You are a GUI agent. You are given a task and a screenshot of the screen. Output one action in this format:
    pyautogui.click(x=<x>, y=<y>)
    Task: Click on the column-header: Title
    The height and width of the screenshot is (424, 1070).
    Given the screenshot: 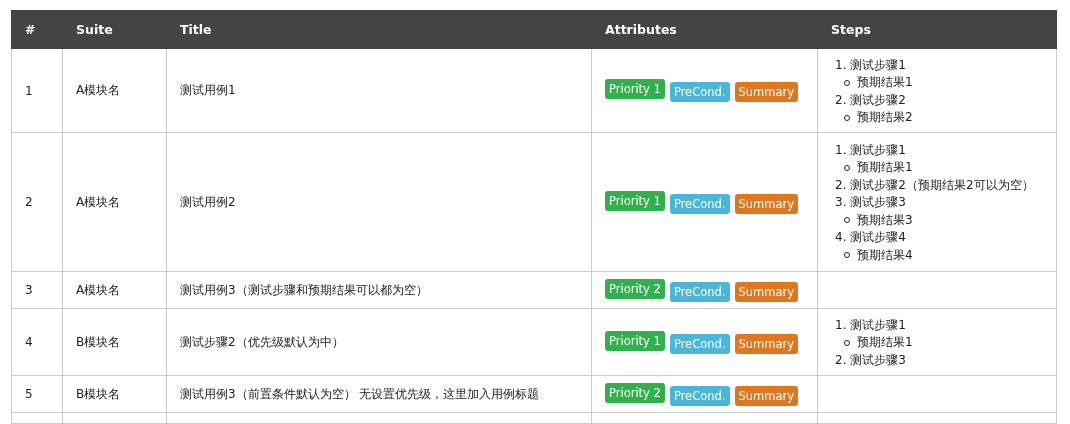 What is the action you would take?
    pyautogui.click(x=379, y=29)
    